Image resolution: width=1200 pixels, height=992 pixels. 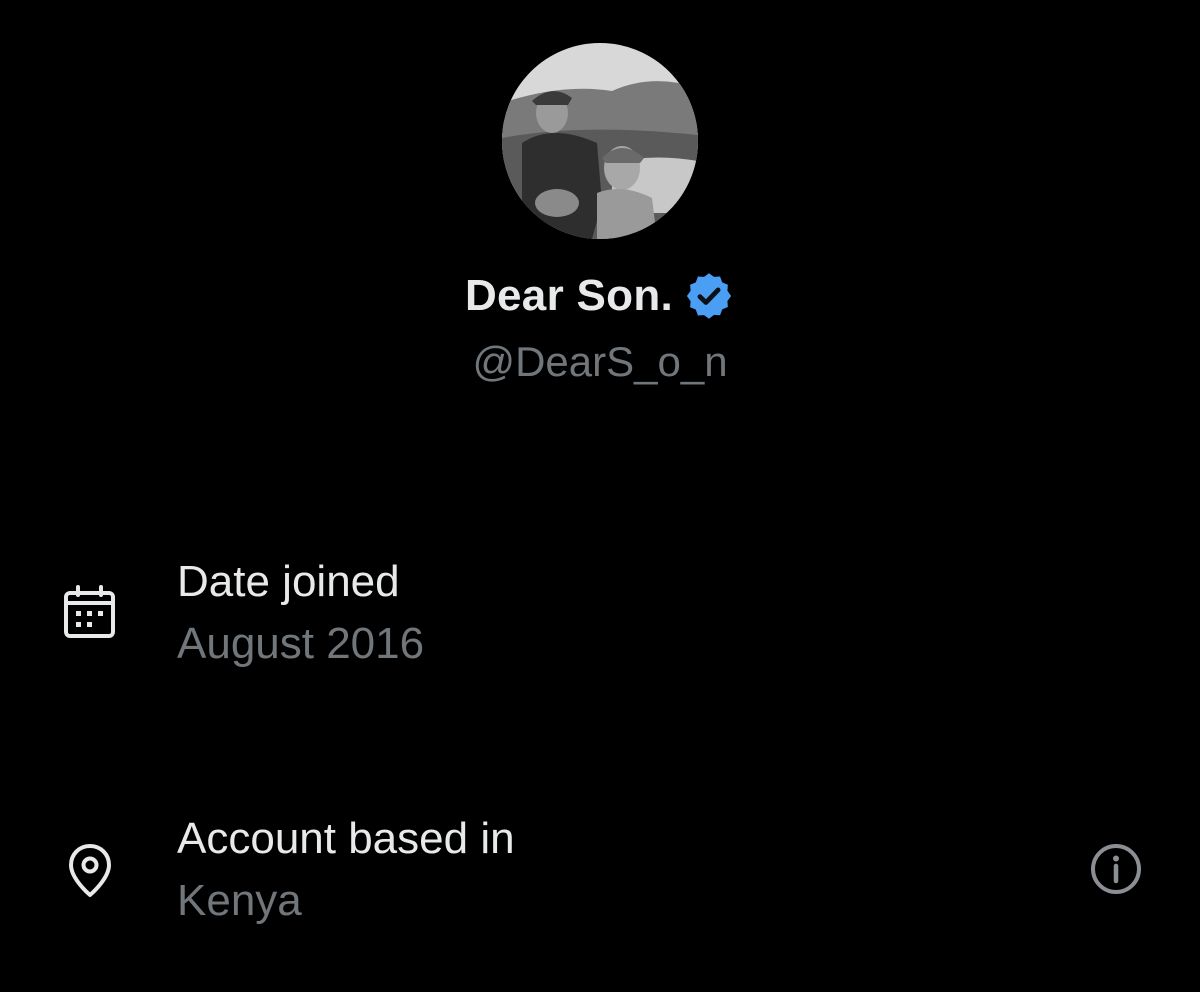 What do you see at coordinates (301, 643) in the screenshot?
I see `date-joined-value: August 2016` at bounding box center [301, 643].